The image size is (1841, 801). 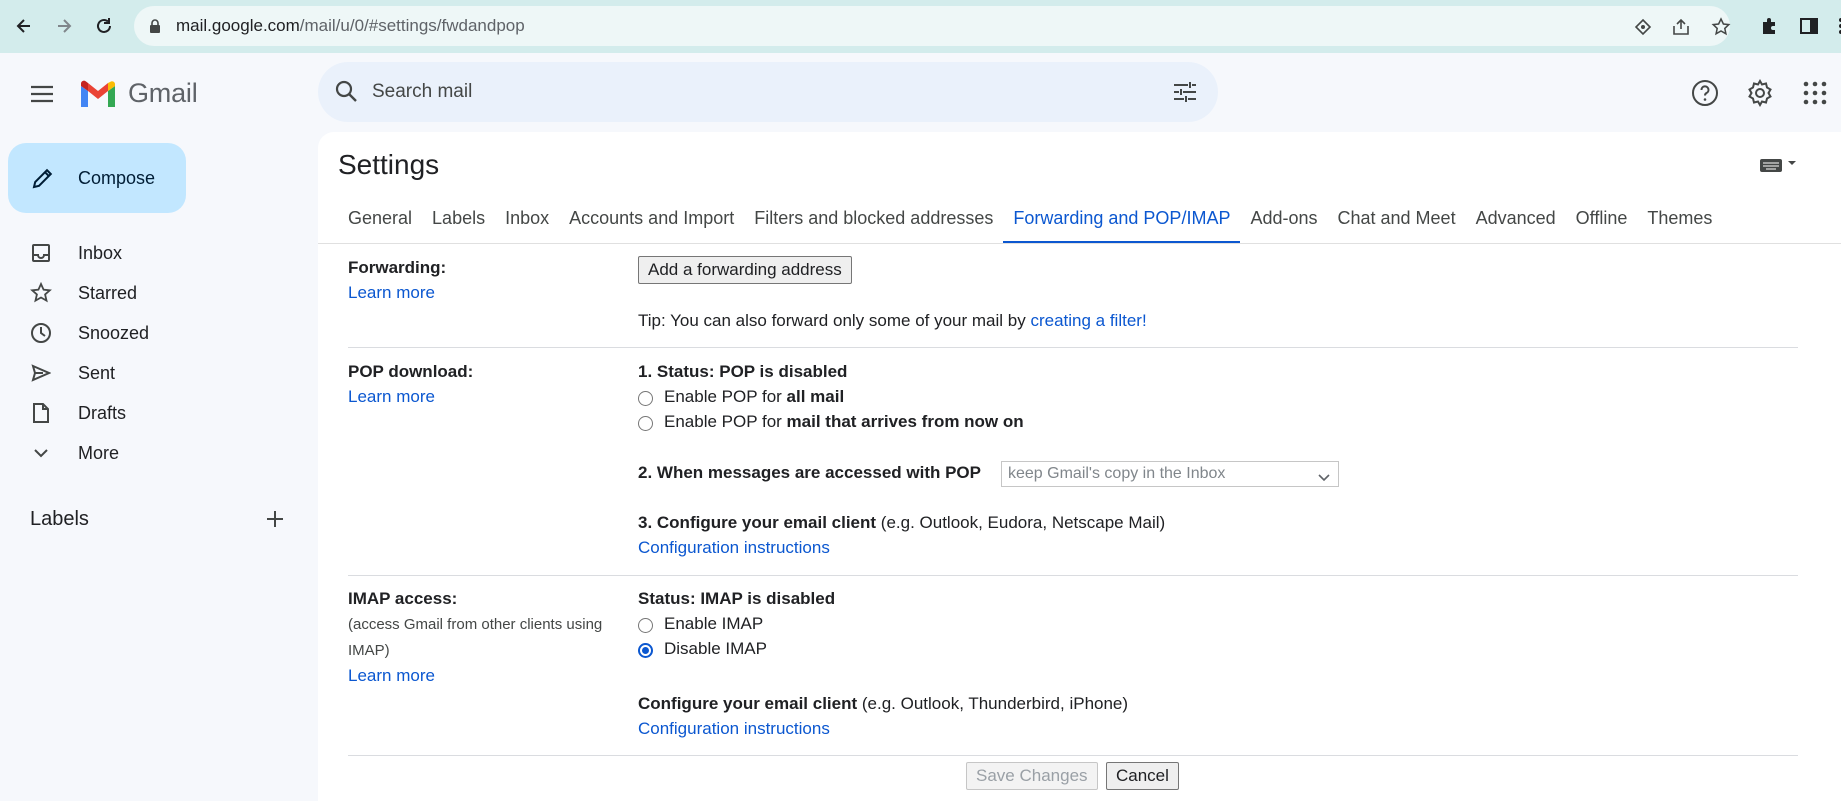 What do you see at coordinates (1769, 26) in the screenshot?
I see `extensions-icon` at bounding box center [1769, 26].